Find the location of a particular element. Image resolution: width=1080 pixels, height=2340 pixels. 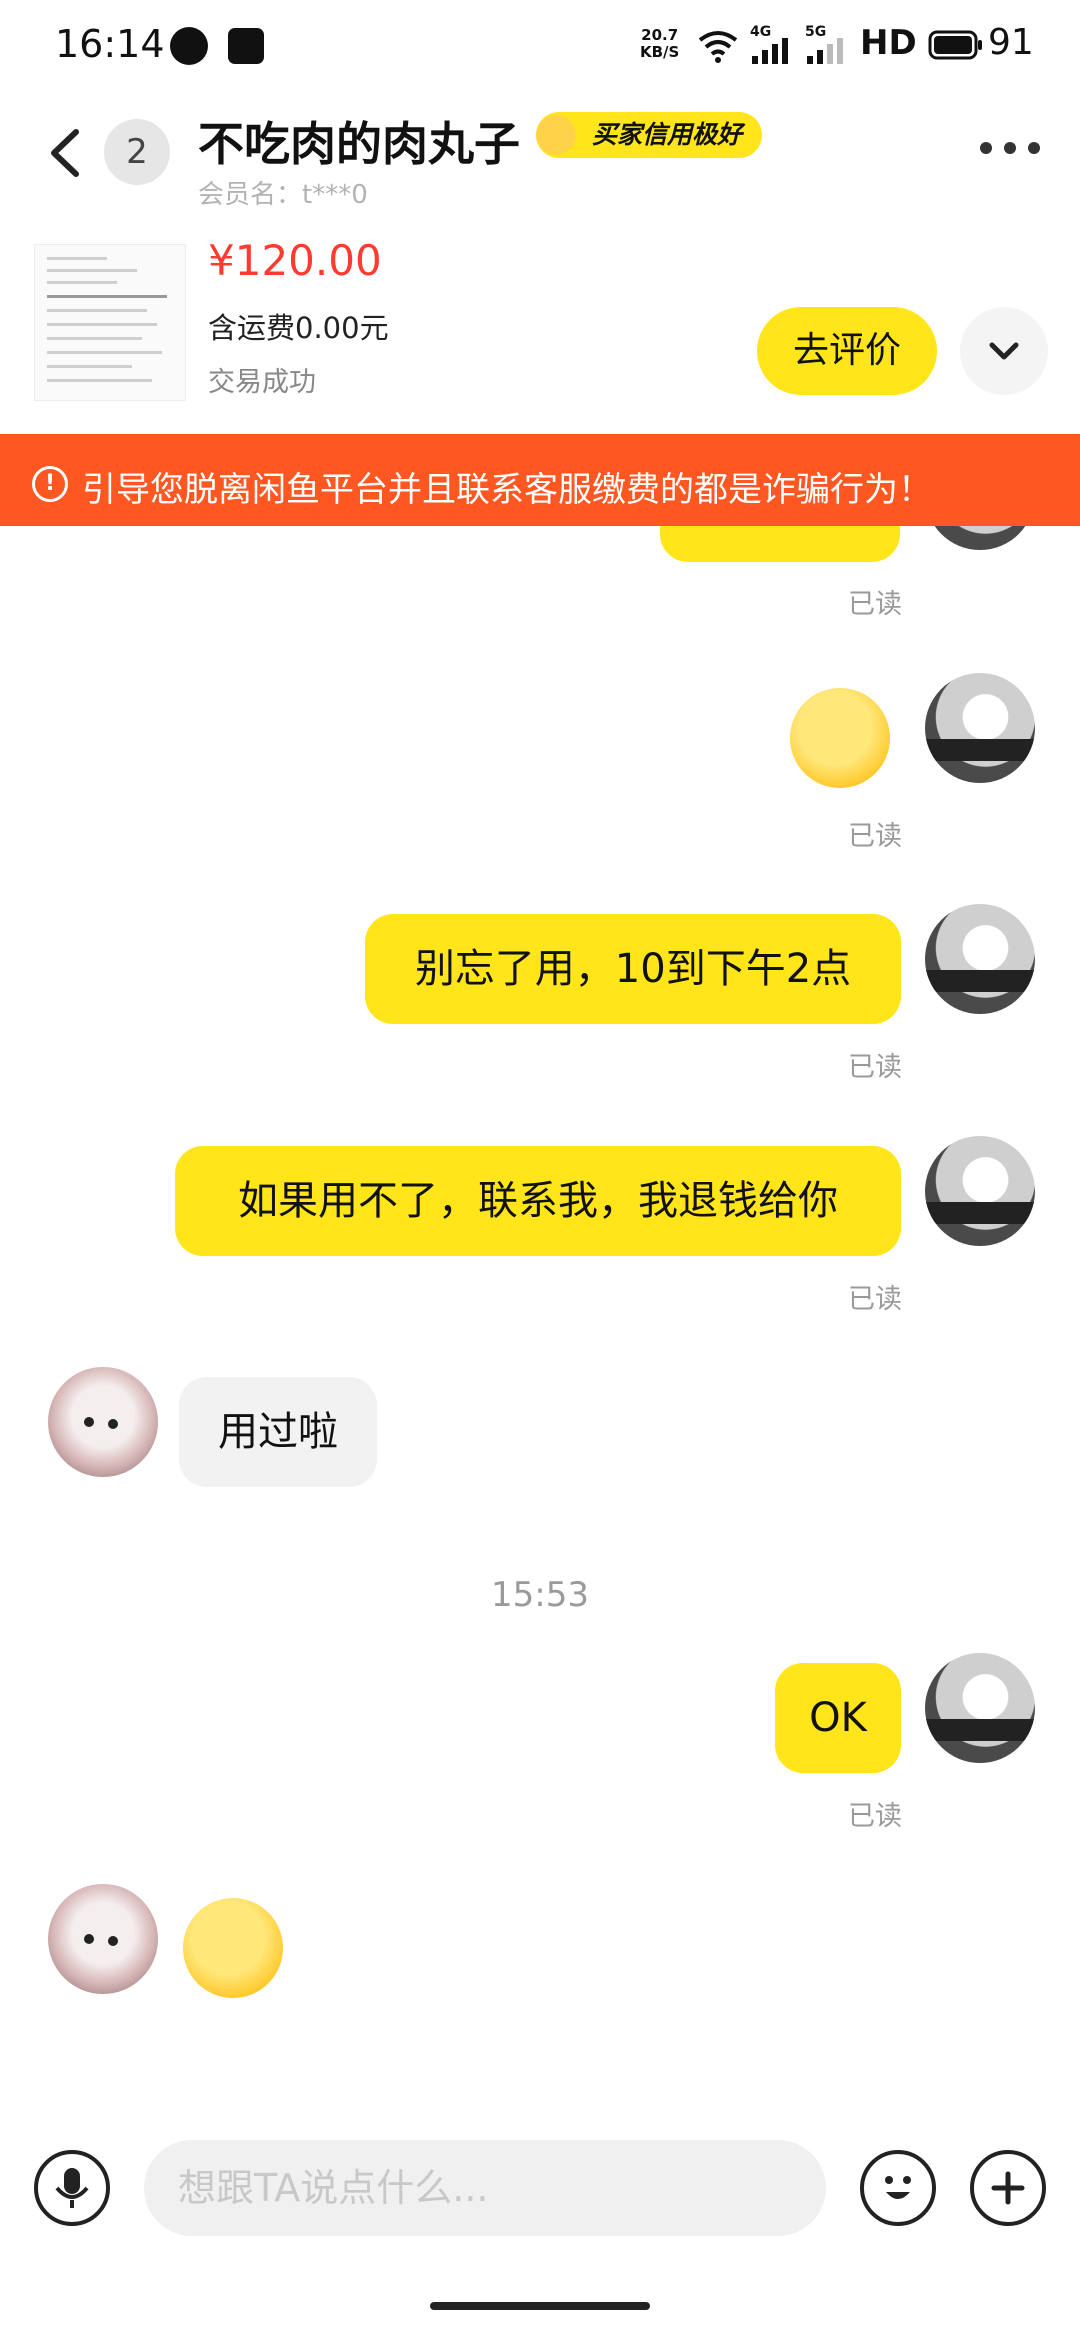

emoji-thinking-message is located at coordinates (840, 738).